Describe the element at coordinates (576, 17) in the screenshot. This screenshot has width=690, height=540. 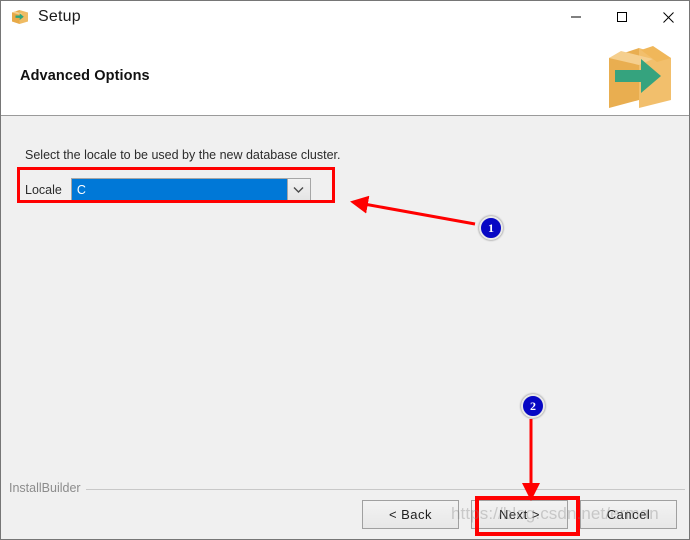
I see `minimize-button` at that location.